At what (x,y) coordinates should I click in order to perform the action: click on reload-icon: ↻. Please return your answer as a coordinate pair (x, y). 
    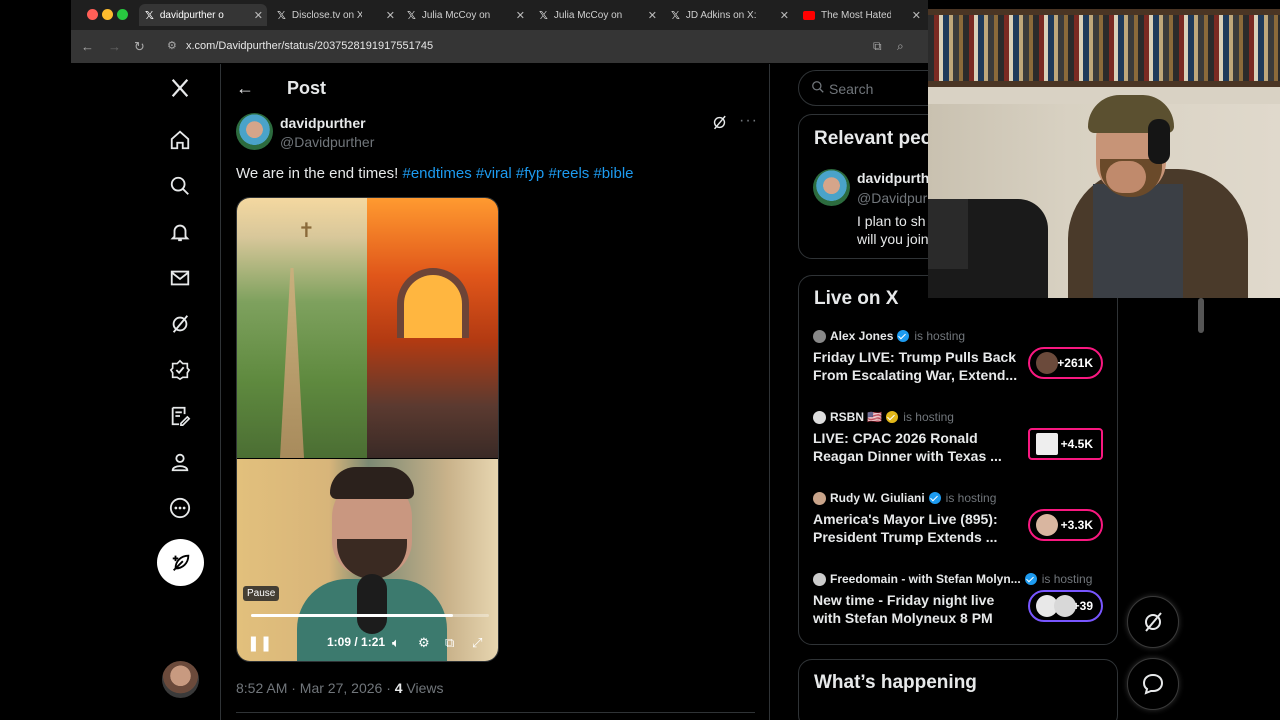
    Looking at the image, I should click on (139, 47).